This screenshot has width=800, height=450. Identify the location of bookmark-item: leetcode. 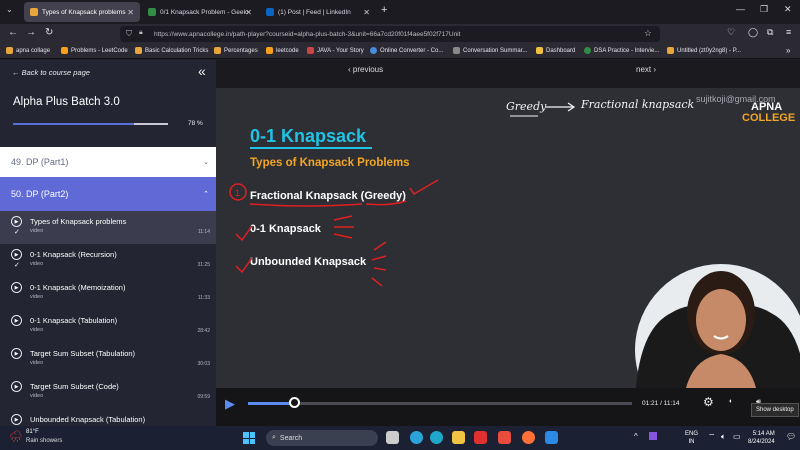
(282, 50).